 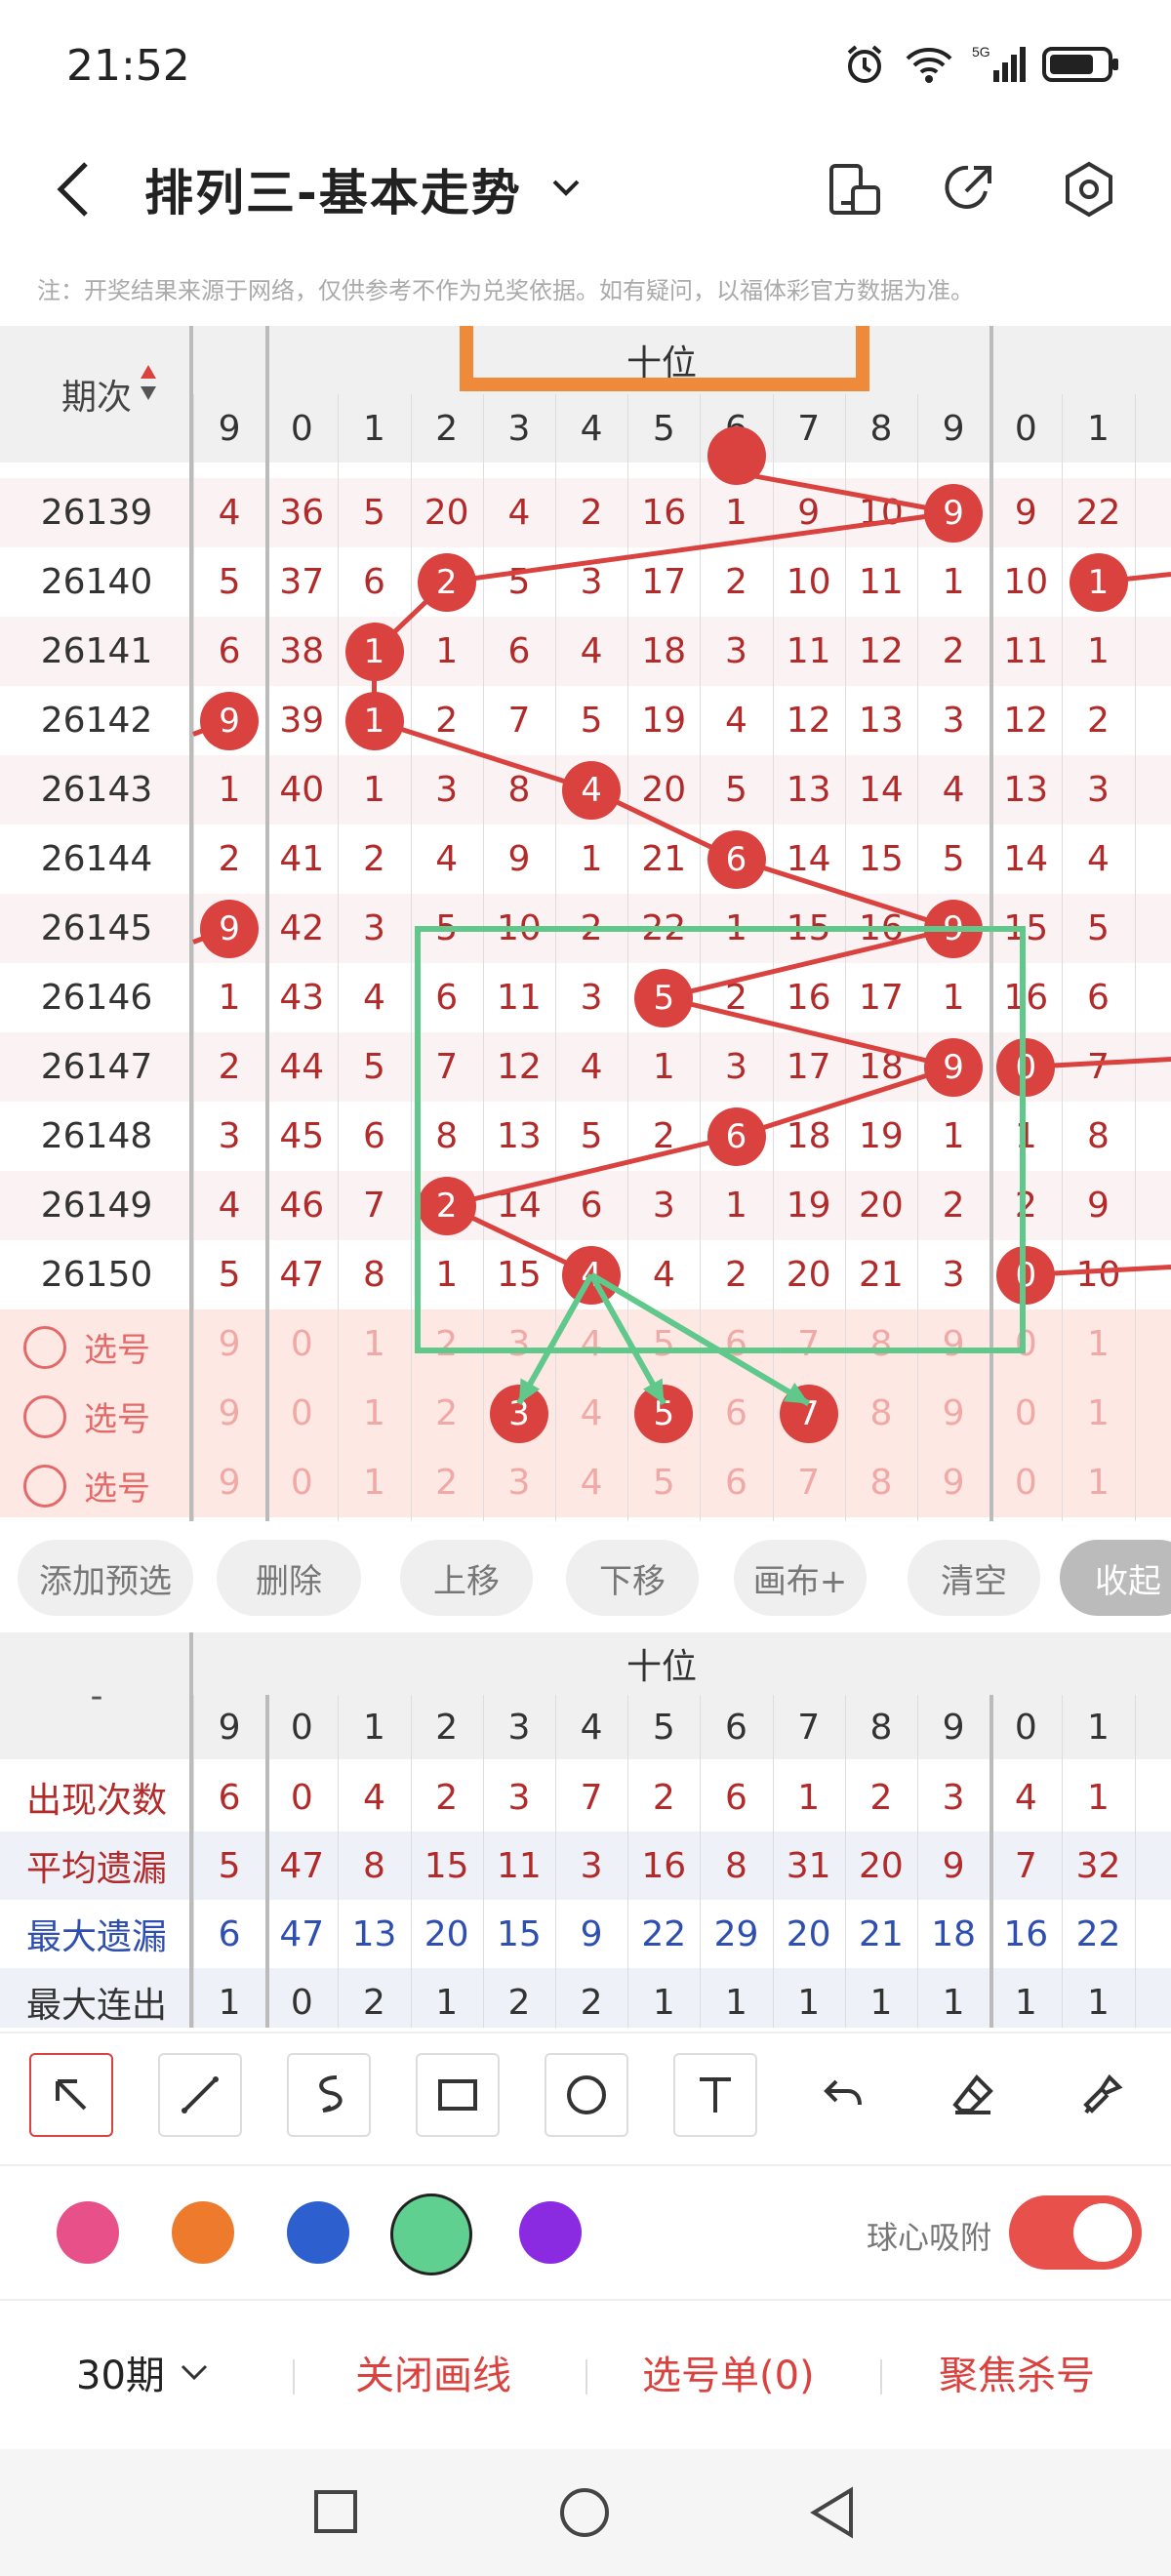 I want to click on winning-ball: 5, so click(x=664, y=997).